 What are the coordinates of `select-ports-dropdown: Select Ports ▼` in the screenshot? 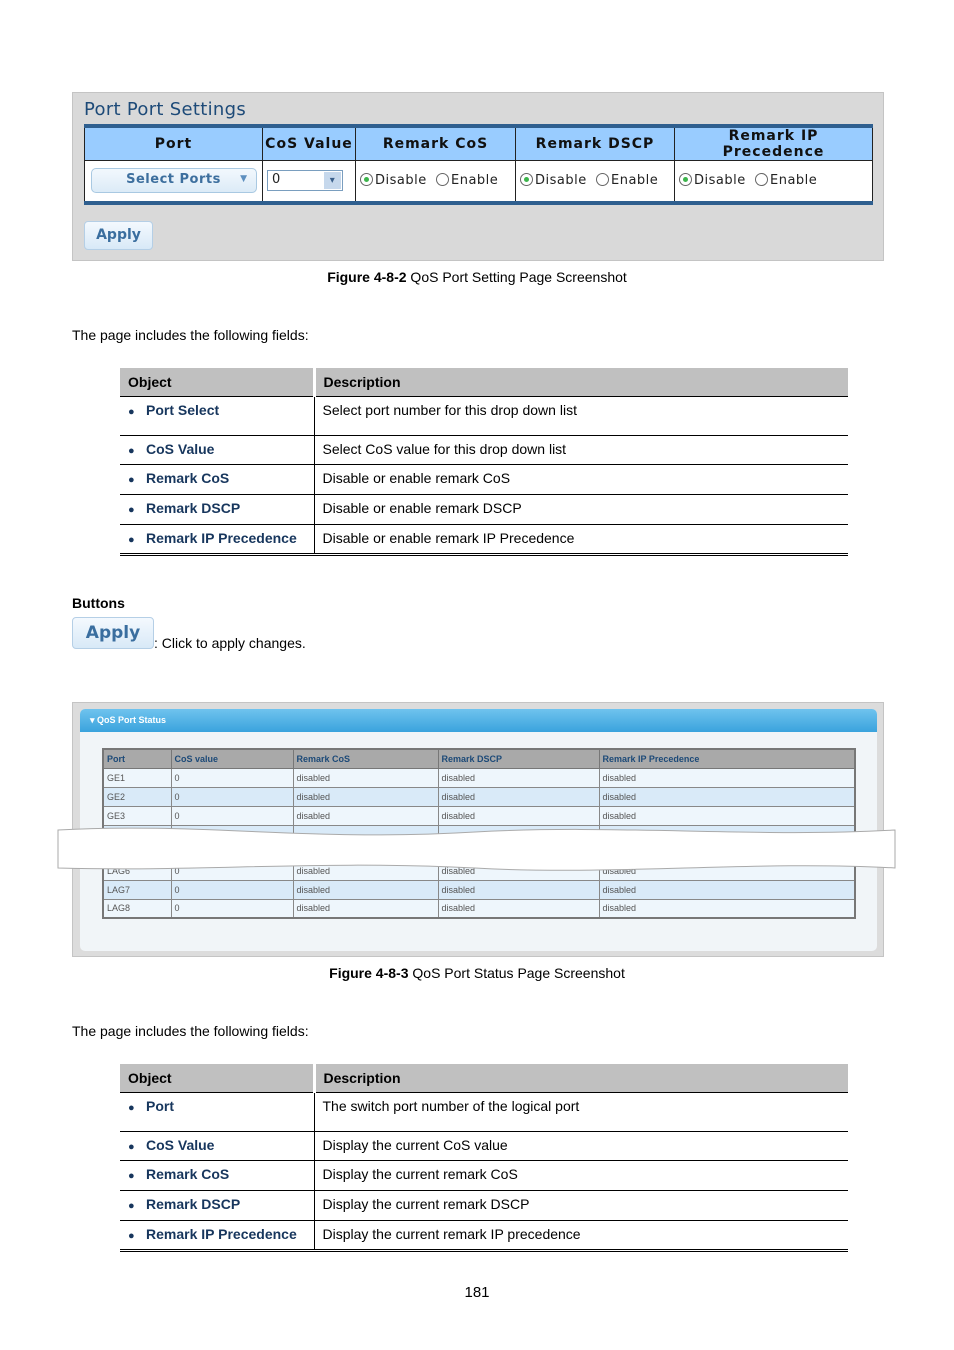 It's located at (173, 181).